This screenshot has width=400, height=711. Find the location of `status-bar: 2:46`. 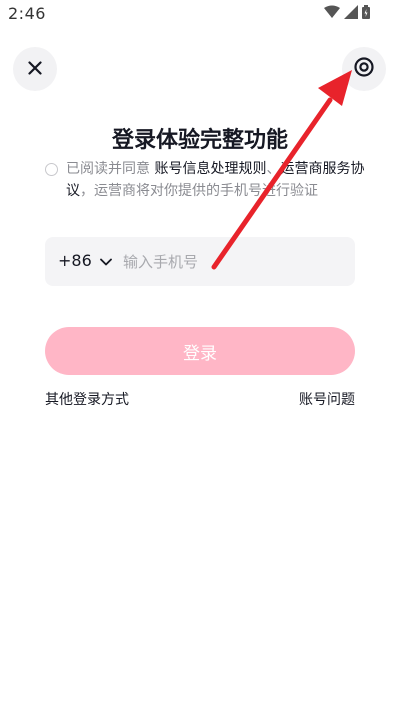

status-bar: 2:46 is located at coordinates (200, 14).